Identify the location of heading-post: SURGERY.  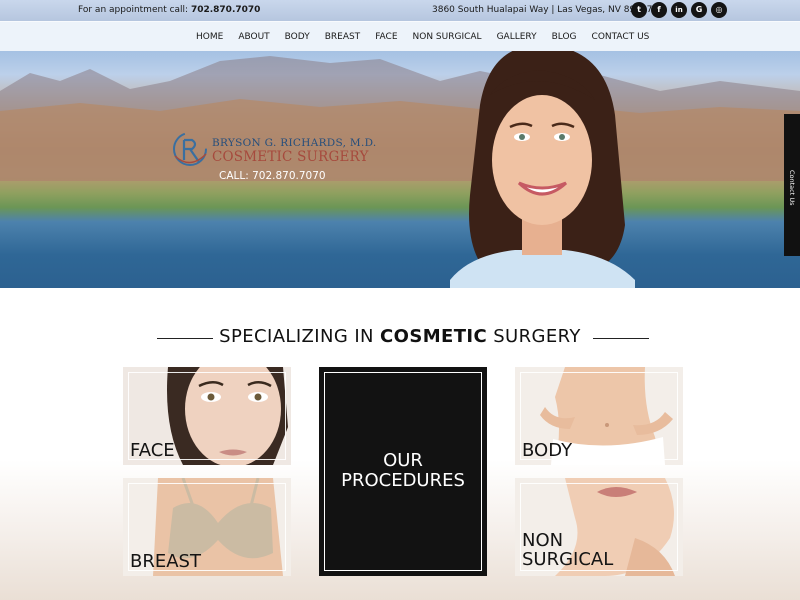
(534, 336).